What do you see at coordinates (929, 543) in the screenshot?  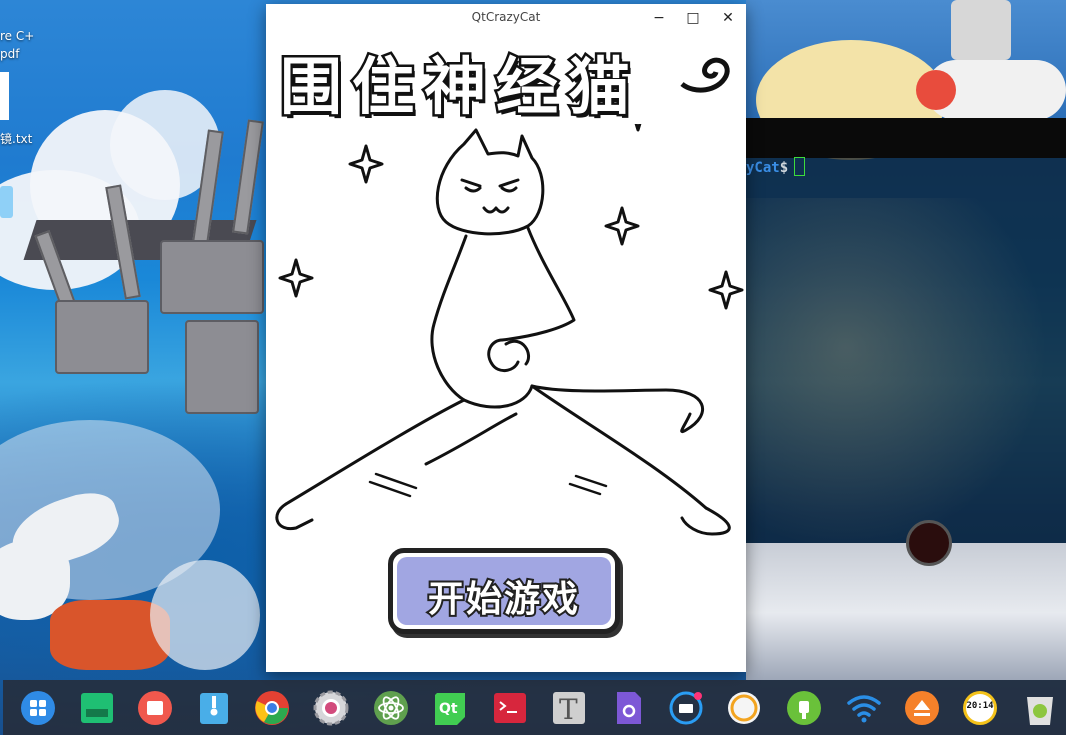 I see `whale-eye` at bounding box center [929, 543].